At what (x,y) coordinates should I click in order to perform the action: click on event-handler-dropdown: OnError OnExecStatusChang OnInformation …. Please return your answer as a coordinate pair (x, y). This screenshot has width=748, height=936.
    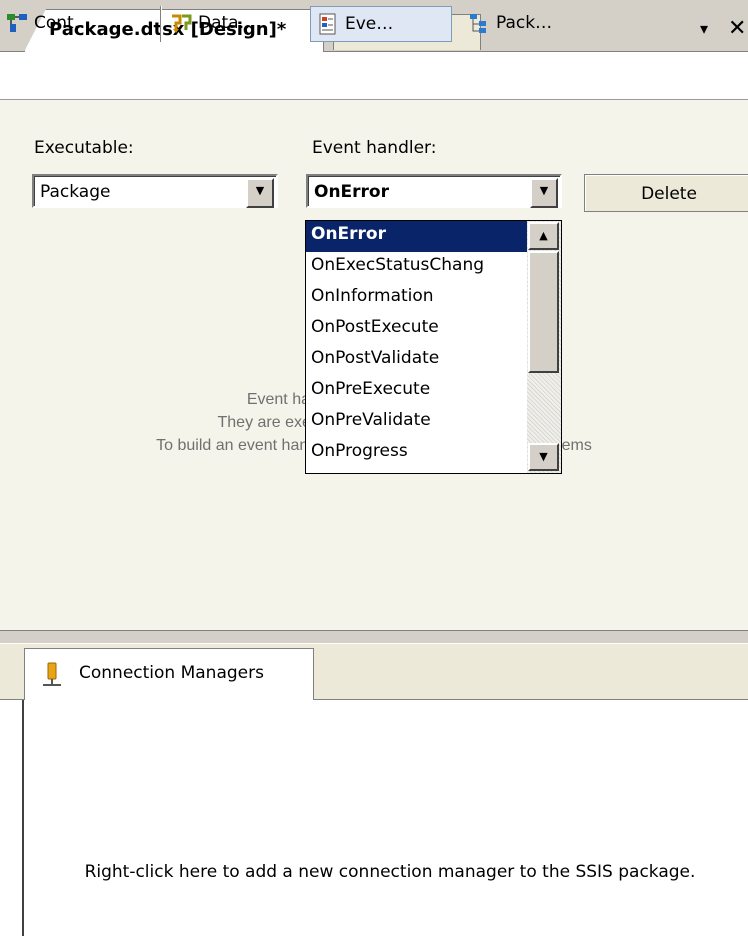
    Looking at the image, I should click on (433, 347).